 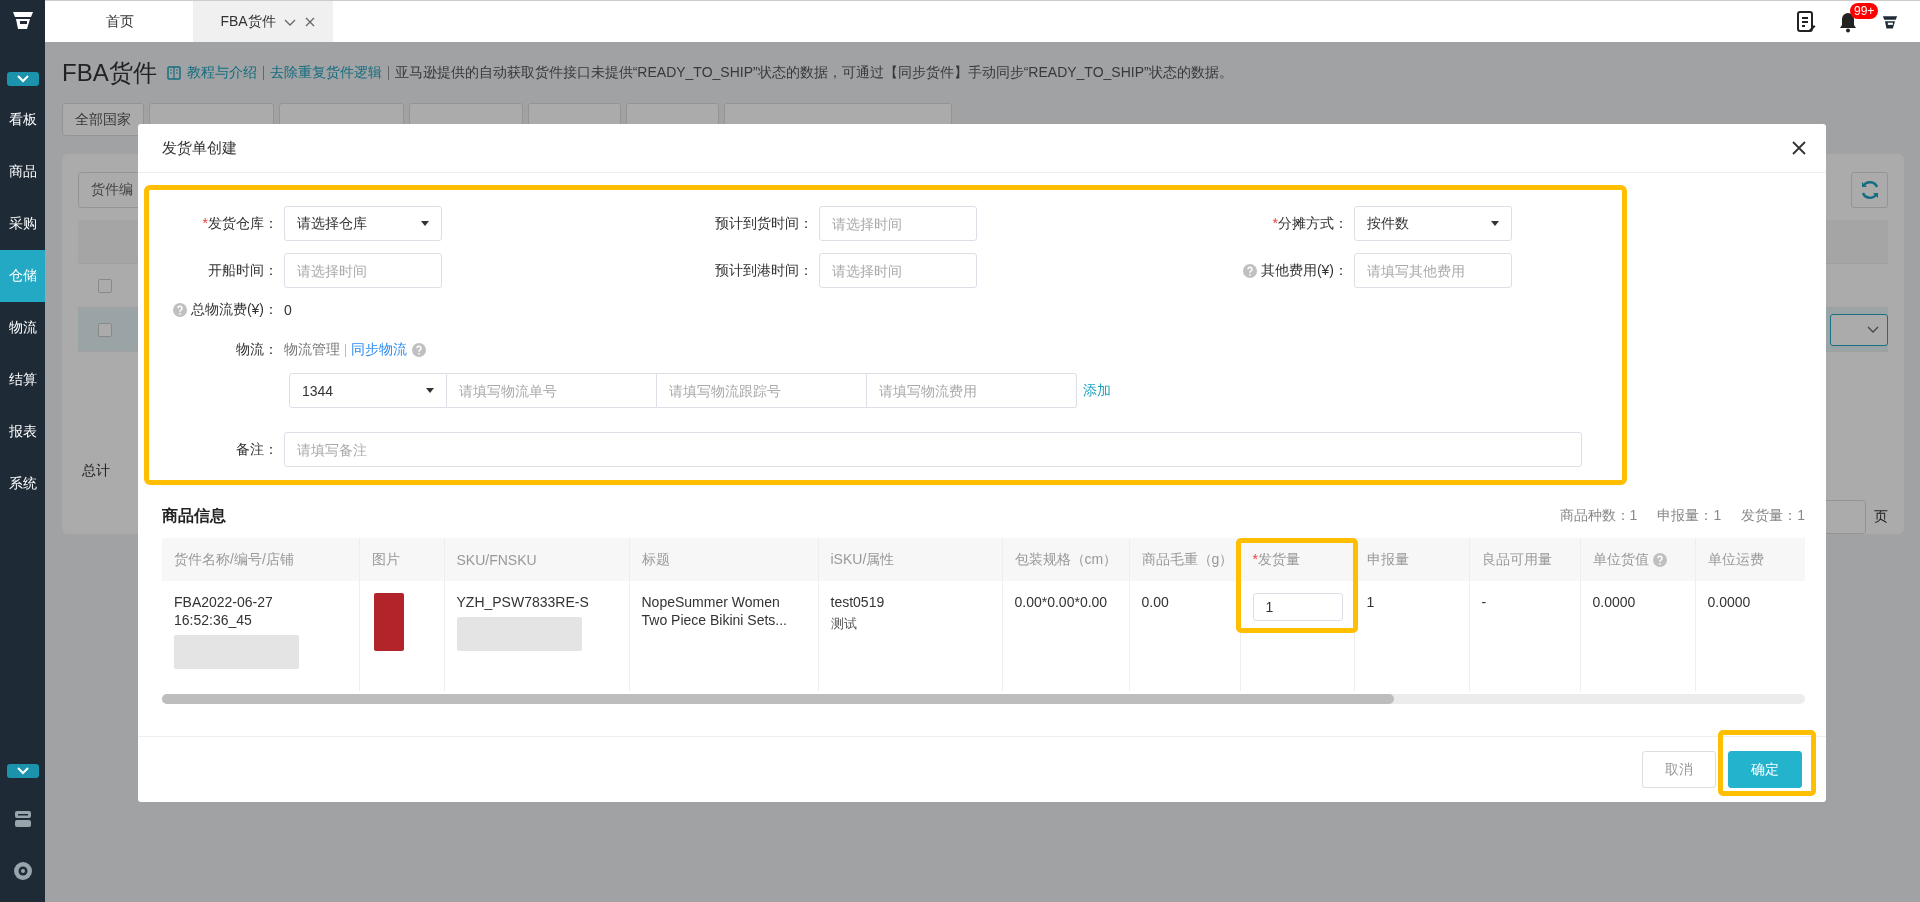 What do you see at coordinates (1411, 559) in the screenshot?
I see `column-header: 申报量` at bounding box center [1411, 559].